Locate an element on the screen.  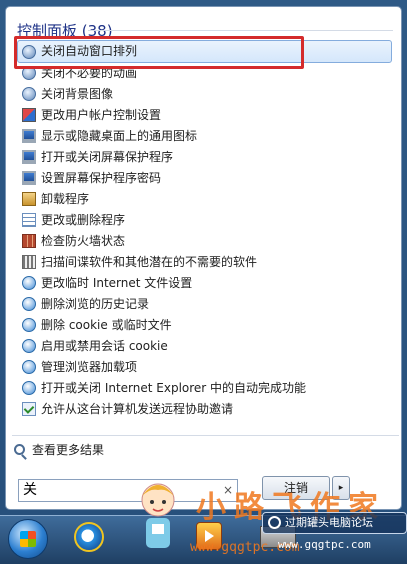
result-label: 更改或删除程序 is located at coordinates (83, 220).